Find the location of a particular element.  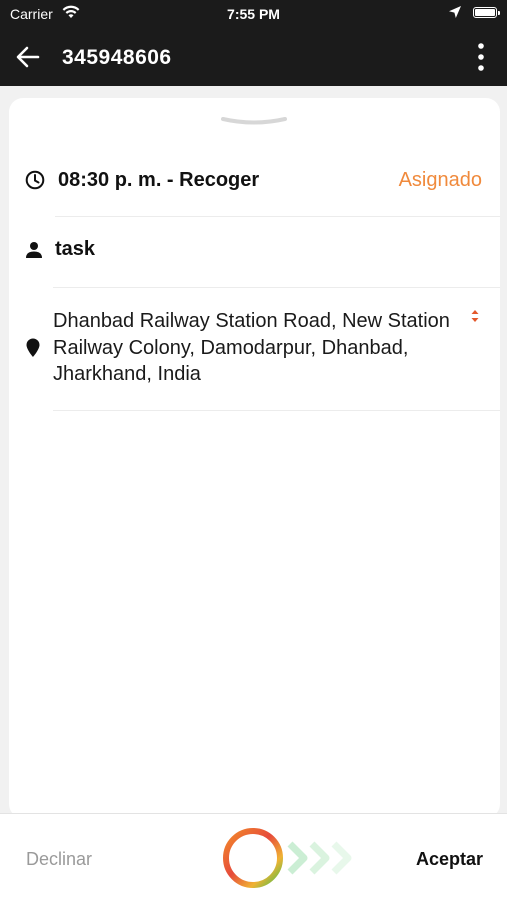

pickup-time-row: 08:30 p. m. - Recoger Asignado is located at coordinates (254, 180).